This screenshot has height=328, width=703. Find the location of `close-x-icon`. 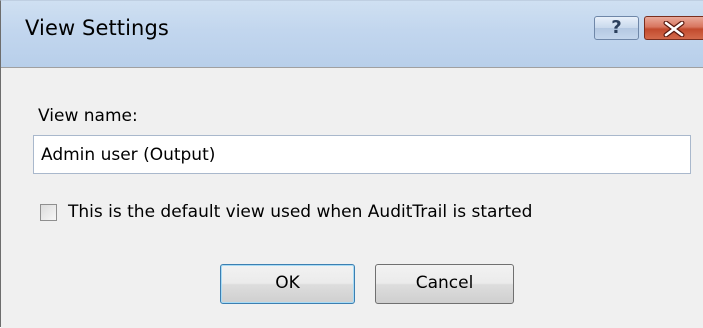

close-x-icon is located at coordinates (674, 29).